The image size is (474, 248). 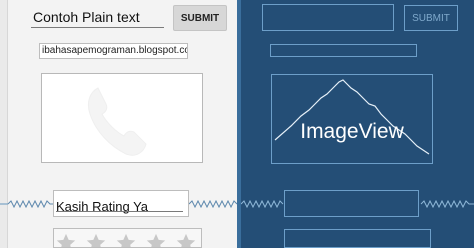 I want to click on plain-text-value: Contoh Plain text, so click(x=86, y=17).